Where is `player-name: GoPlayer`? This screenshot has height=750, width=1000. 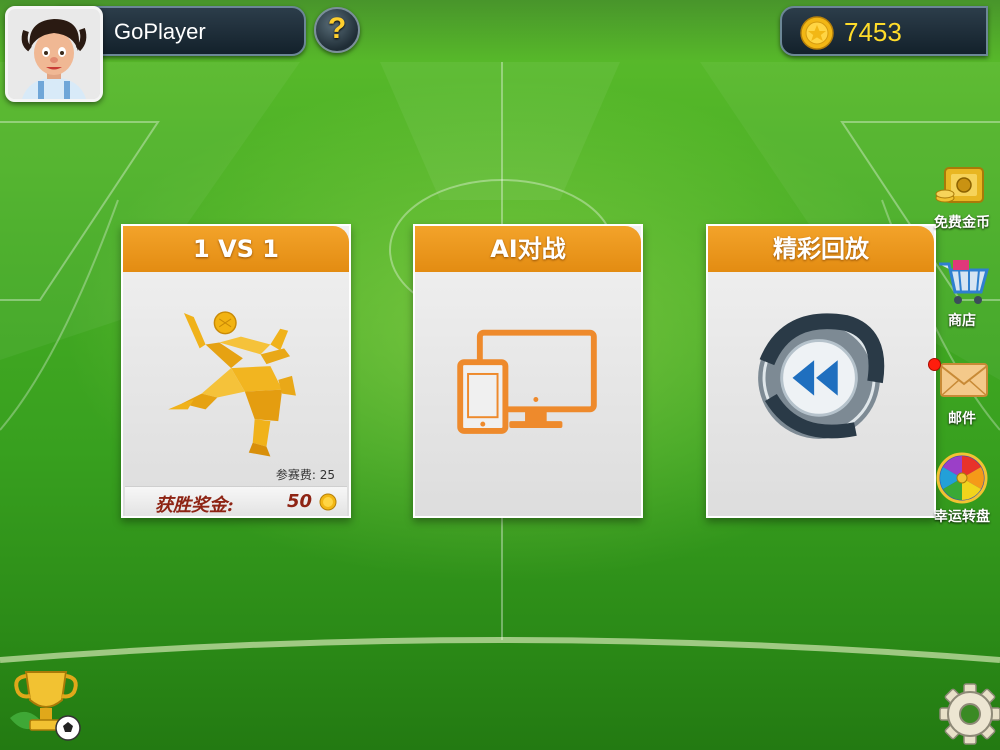
player-name: GoPlayer is located at coordinates (160, 31).